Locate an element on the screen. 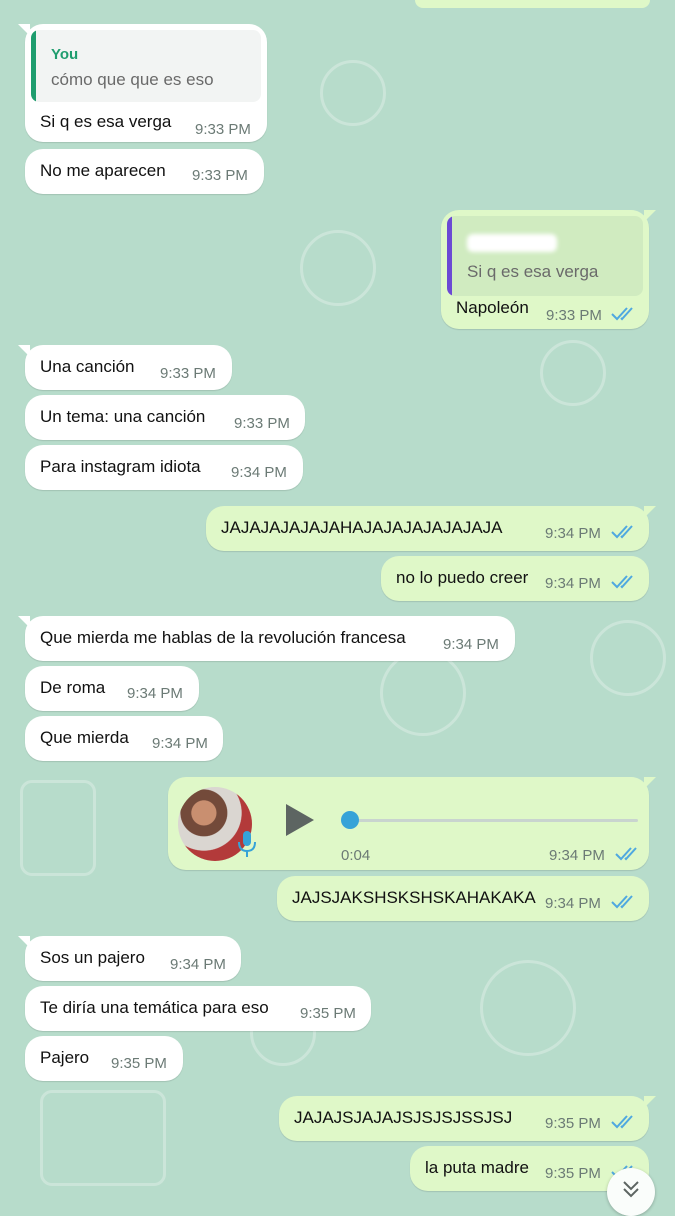 Image resolution: width=675 pixels, height=1216 pixels. message-text: la puta madre is located at coordinates (477, 1167).